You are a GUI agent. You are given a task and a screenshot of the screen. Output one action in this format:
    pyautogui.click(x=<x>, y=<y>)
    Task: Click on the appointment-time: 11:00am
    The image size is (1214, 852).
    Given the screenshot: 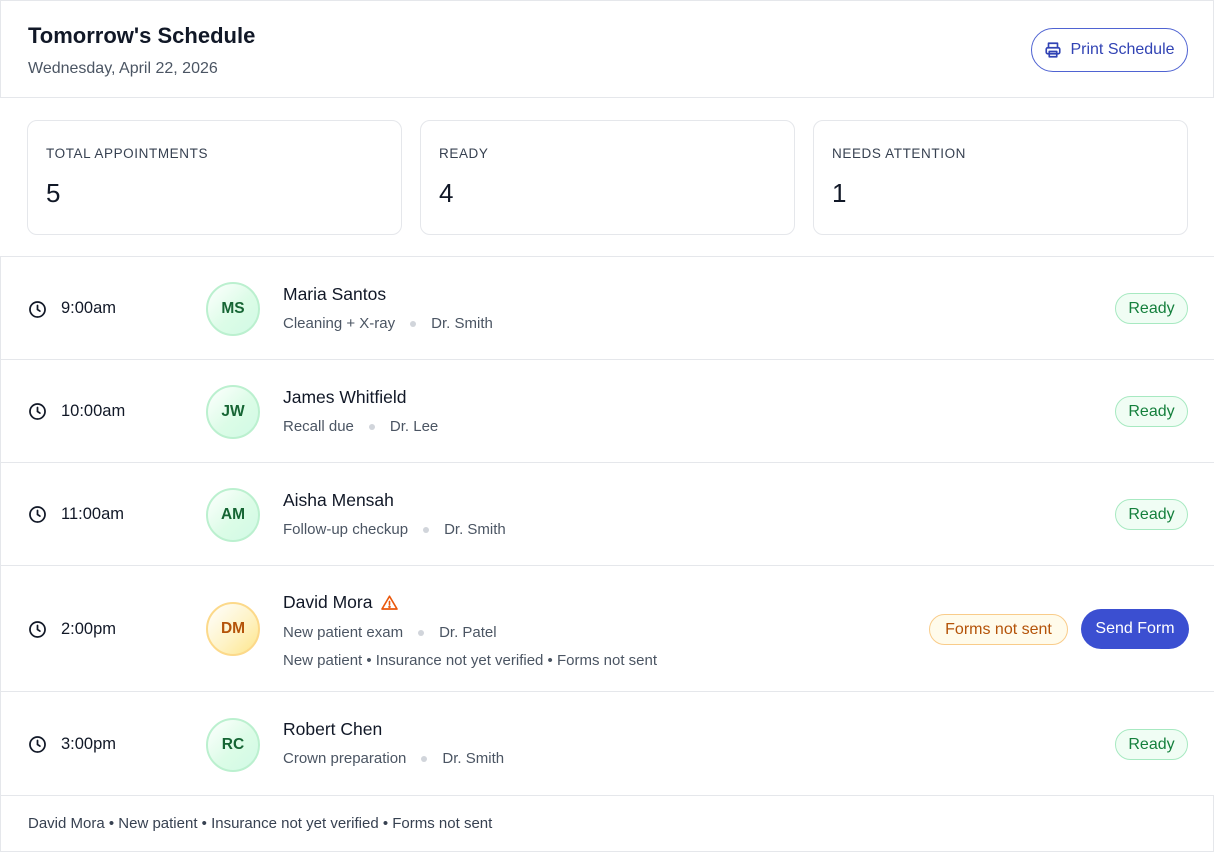 What is the action you would take?
    pyautogui.click(x=92, y=514)
    